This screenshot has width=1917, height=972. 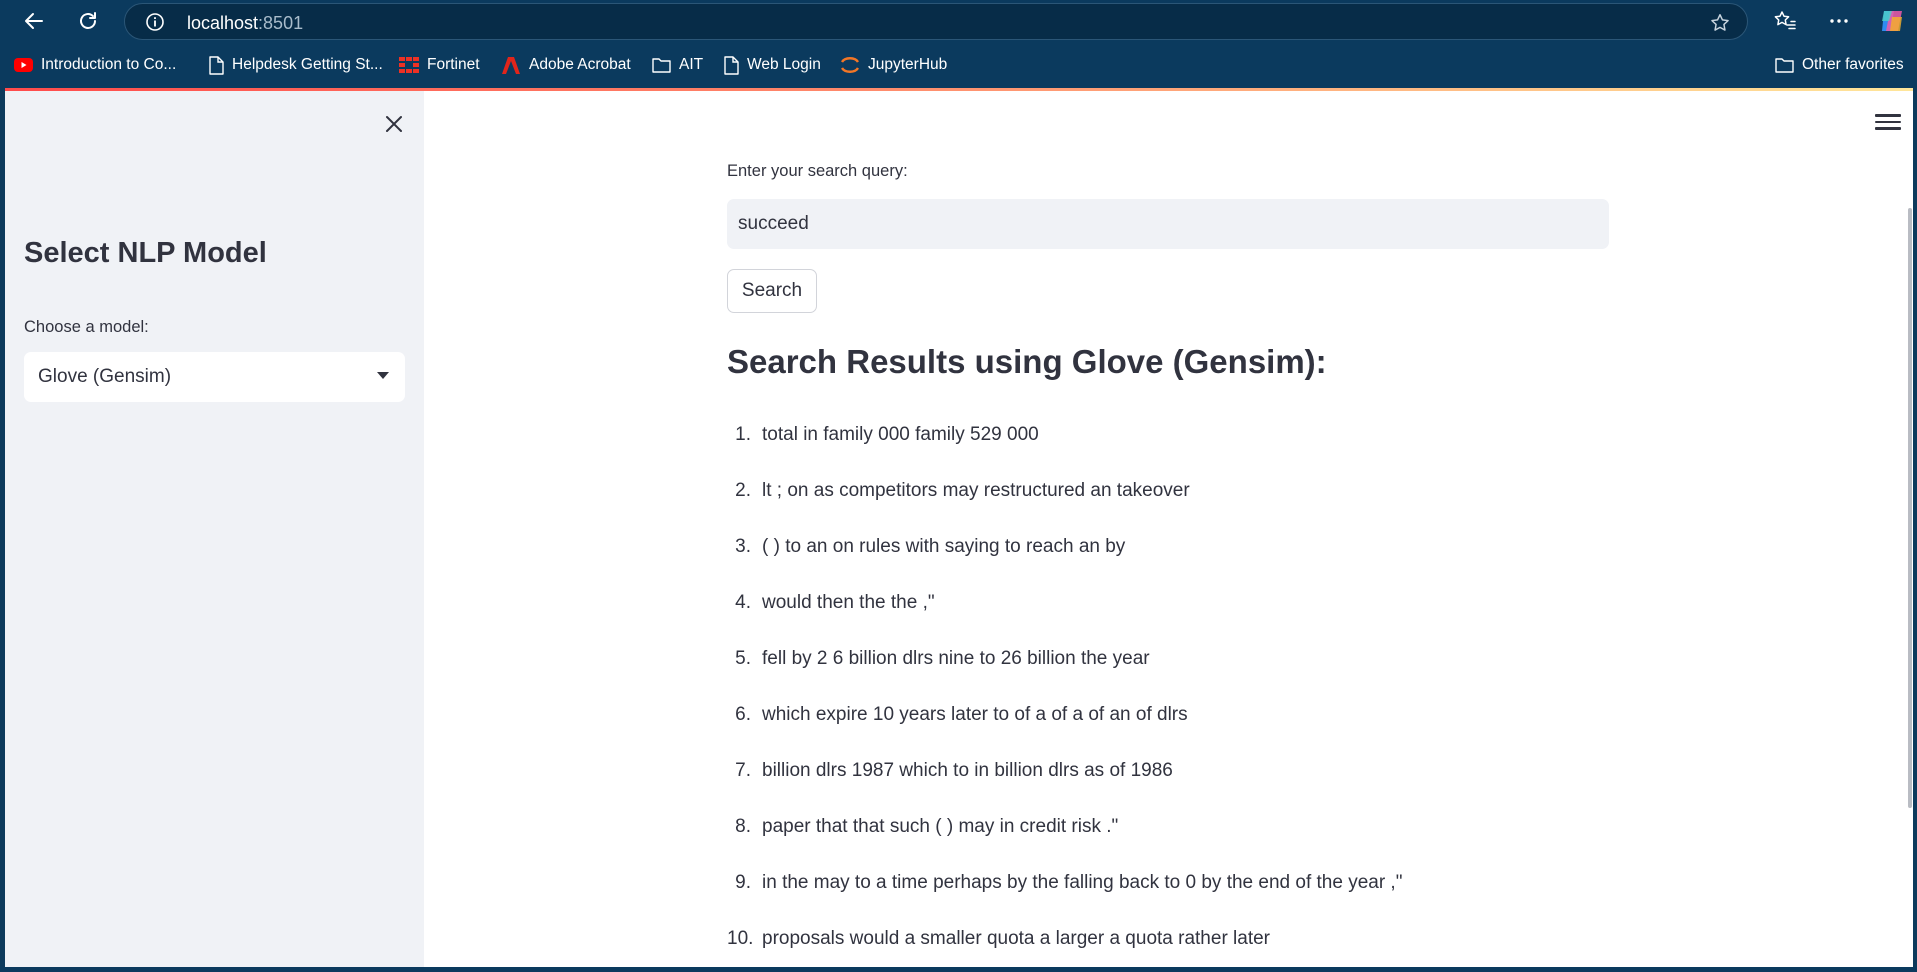 I want to click on result-number: 1., so click(x=743, y=434).